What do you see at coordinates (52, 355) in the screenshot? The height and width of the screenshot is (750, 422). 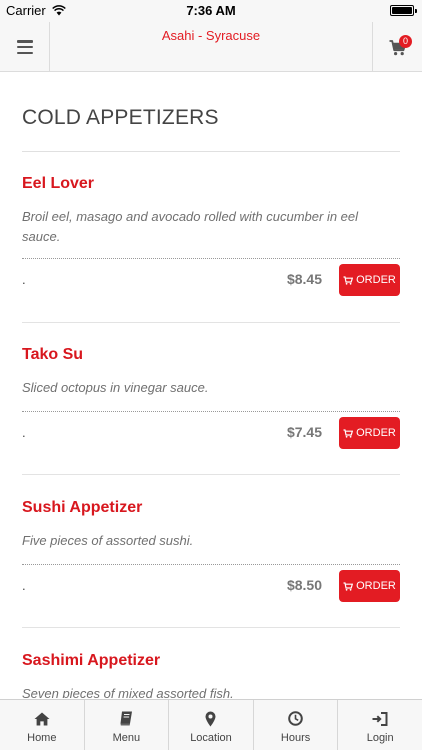 I see `item-name: Tako Su` at bounding box center [52, 355].